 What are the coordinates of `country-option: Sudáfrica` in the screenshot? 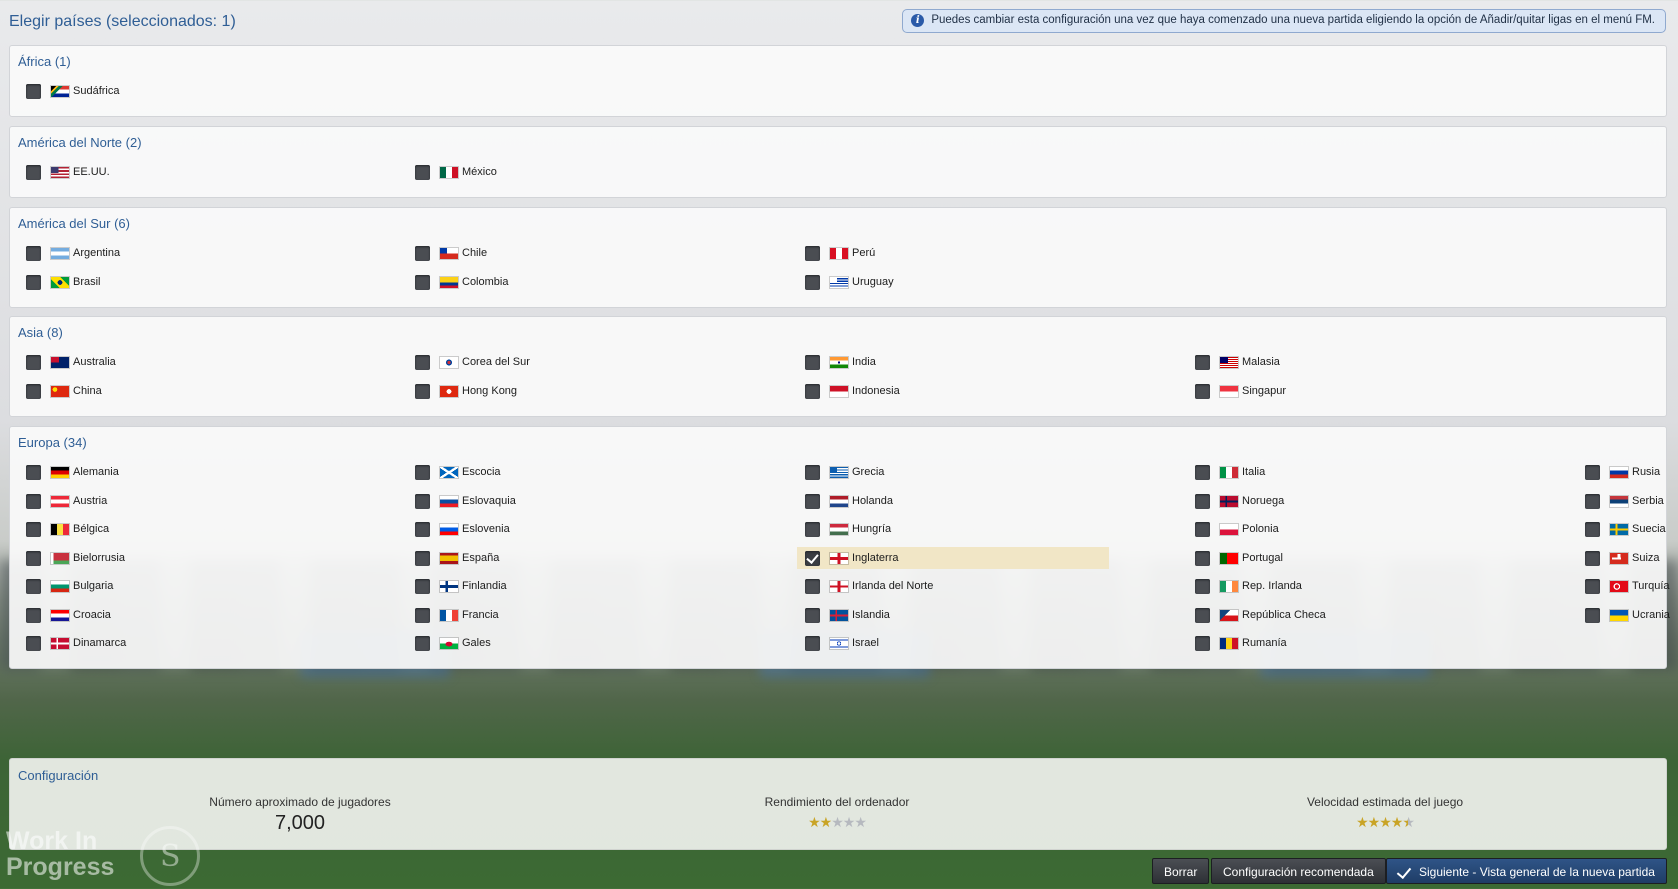 It's located at (174, 91).